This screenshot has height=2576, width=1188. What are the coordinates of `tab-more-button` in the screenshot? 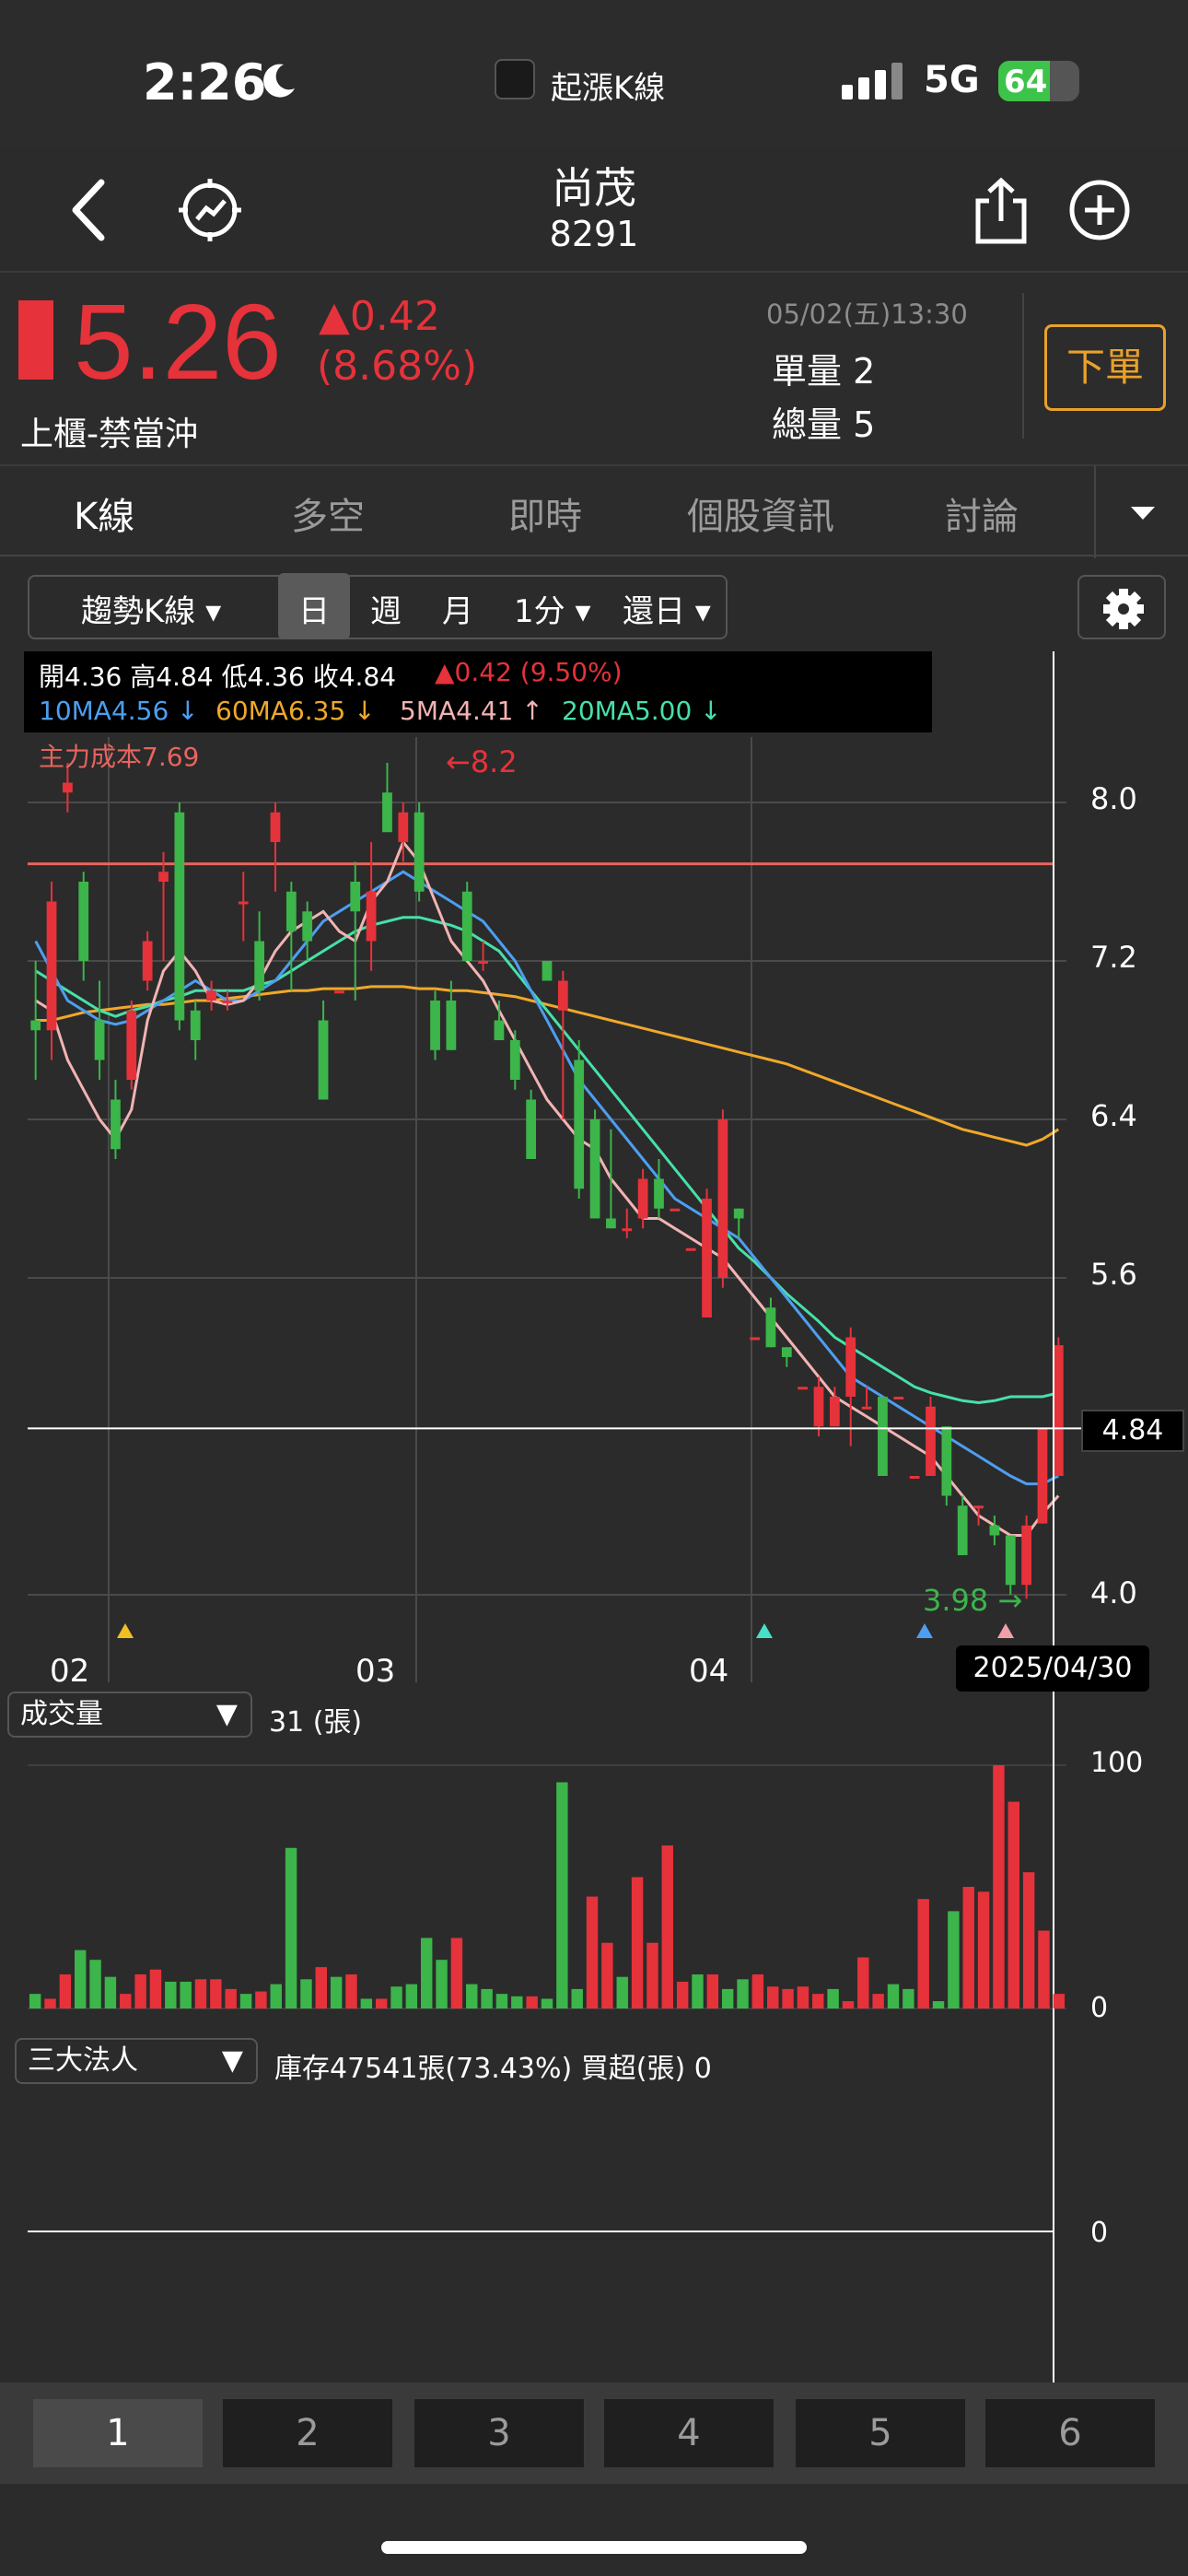 It's located at (1141, 512).